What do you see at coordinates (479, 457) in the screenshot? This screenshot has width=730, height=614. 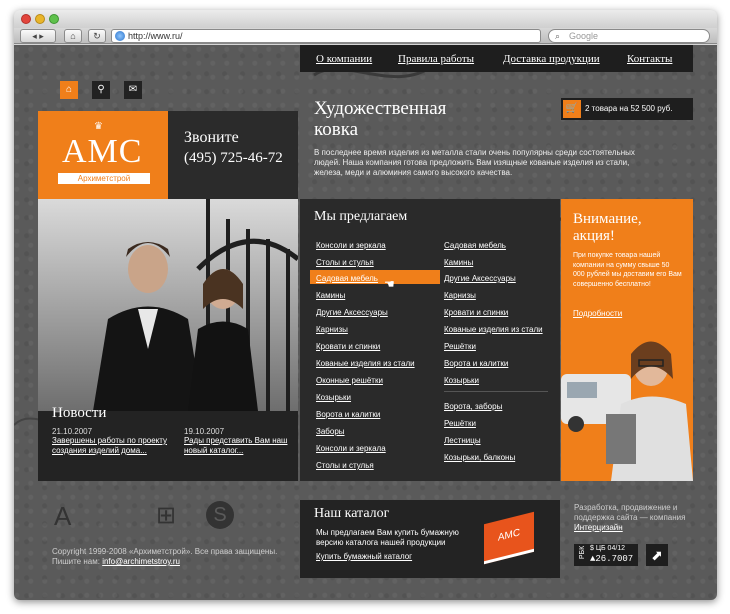 I see `offer-right-item: Козырьки, балконы` at bounding box center [479, 457].